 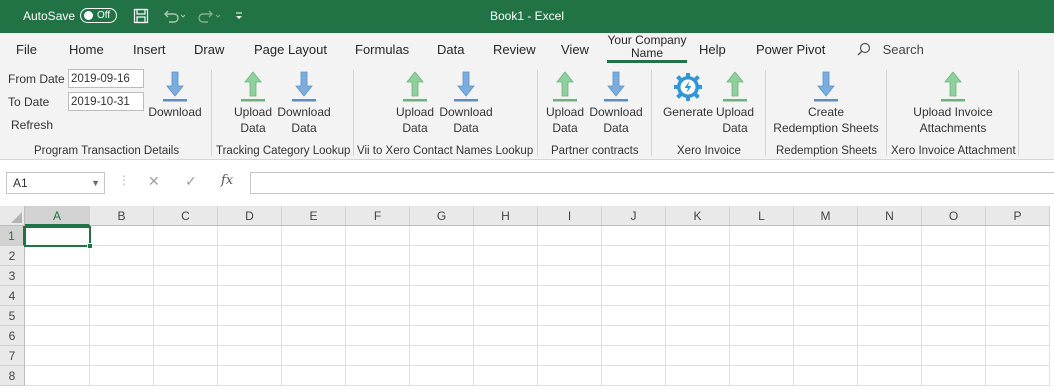 What do you see at coordinates (106, 101) in the screenshot?
I see `to-date-field: 2019-10-31` at bounding box center [106, 101].